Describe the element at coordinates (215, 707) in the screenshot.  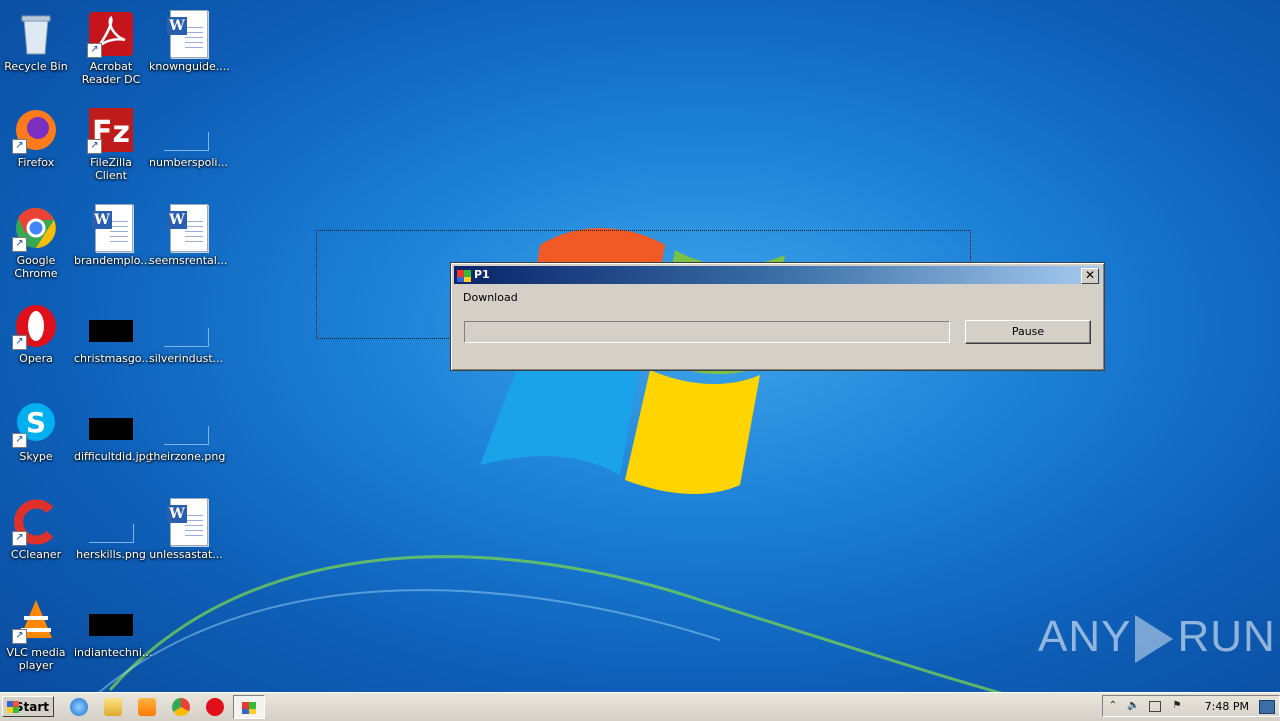
I see `opera-icon` at that location.